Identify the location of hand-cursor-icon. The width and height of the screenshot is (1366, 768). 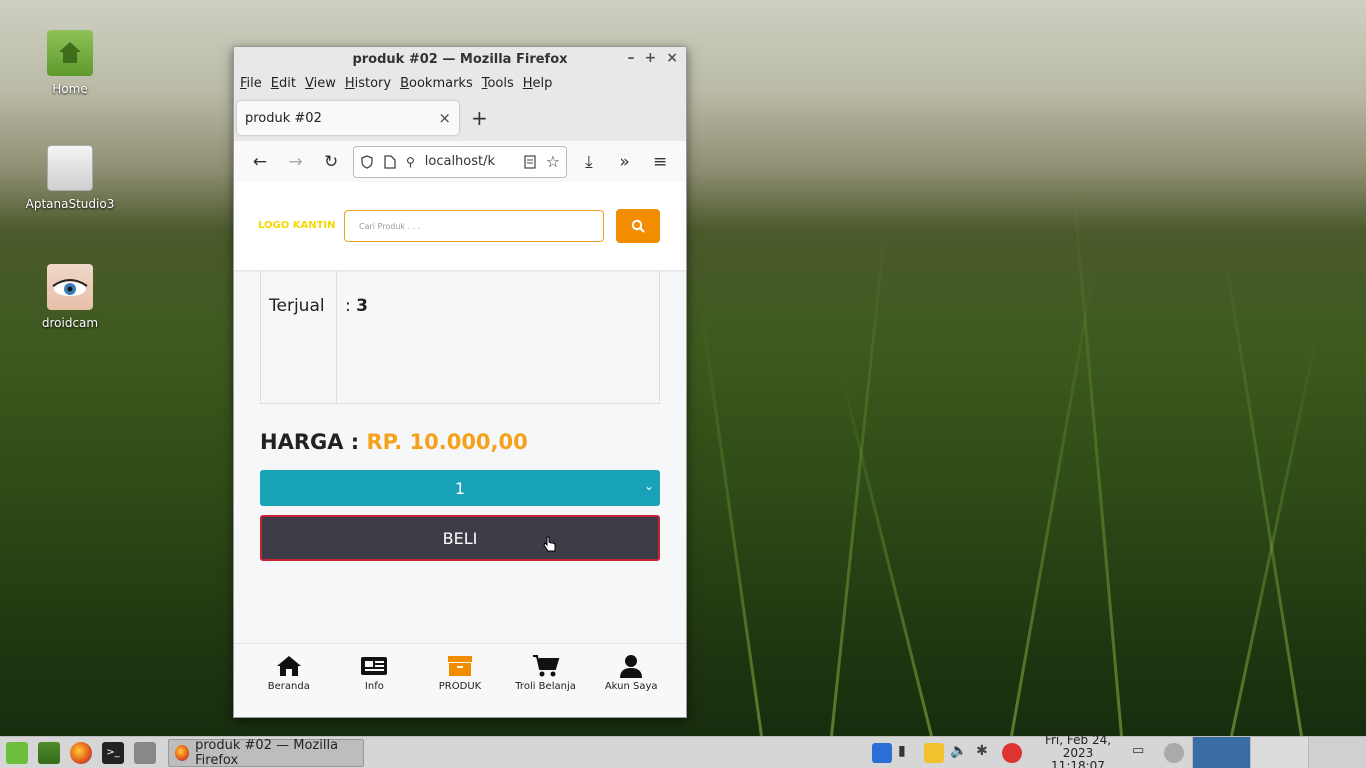
(549, 544).